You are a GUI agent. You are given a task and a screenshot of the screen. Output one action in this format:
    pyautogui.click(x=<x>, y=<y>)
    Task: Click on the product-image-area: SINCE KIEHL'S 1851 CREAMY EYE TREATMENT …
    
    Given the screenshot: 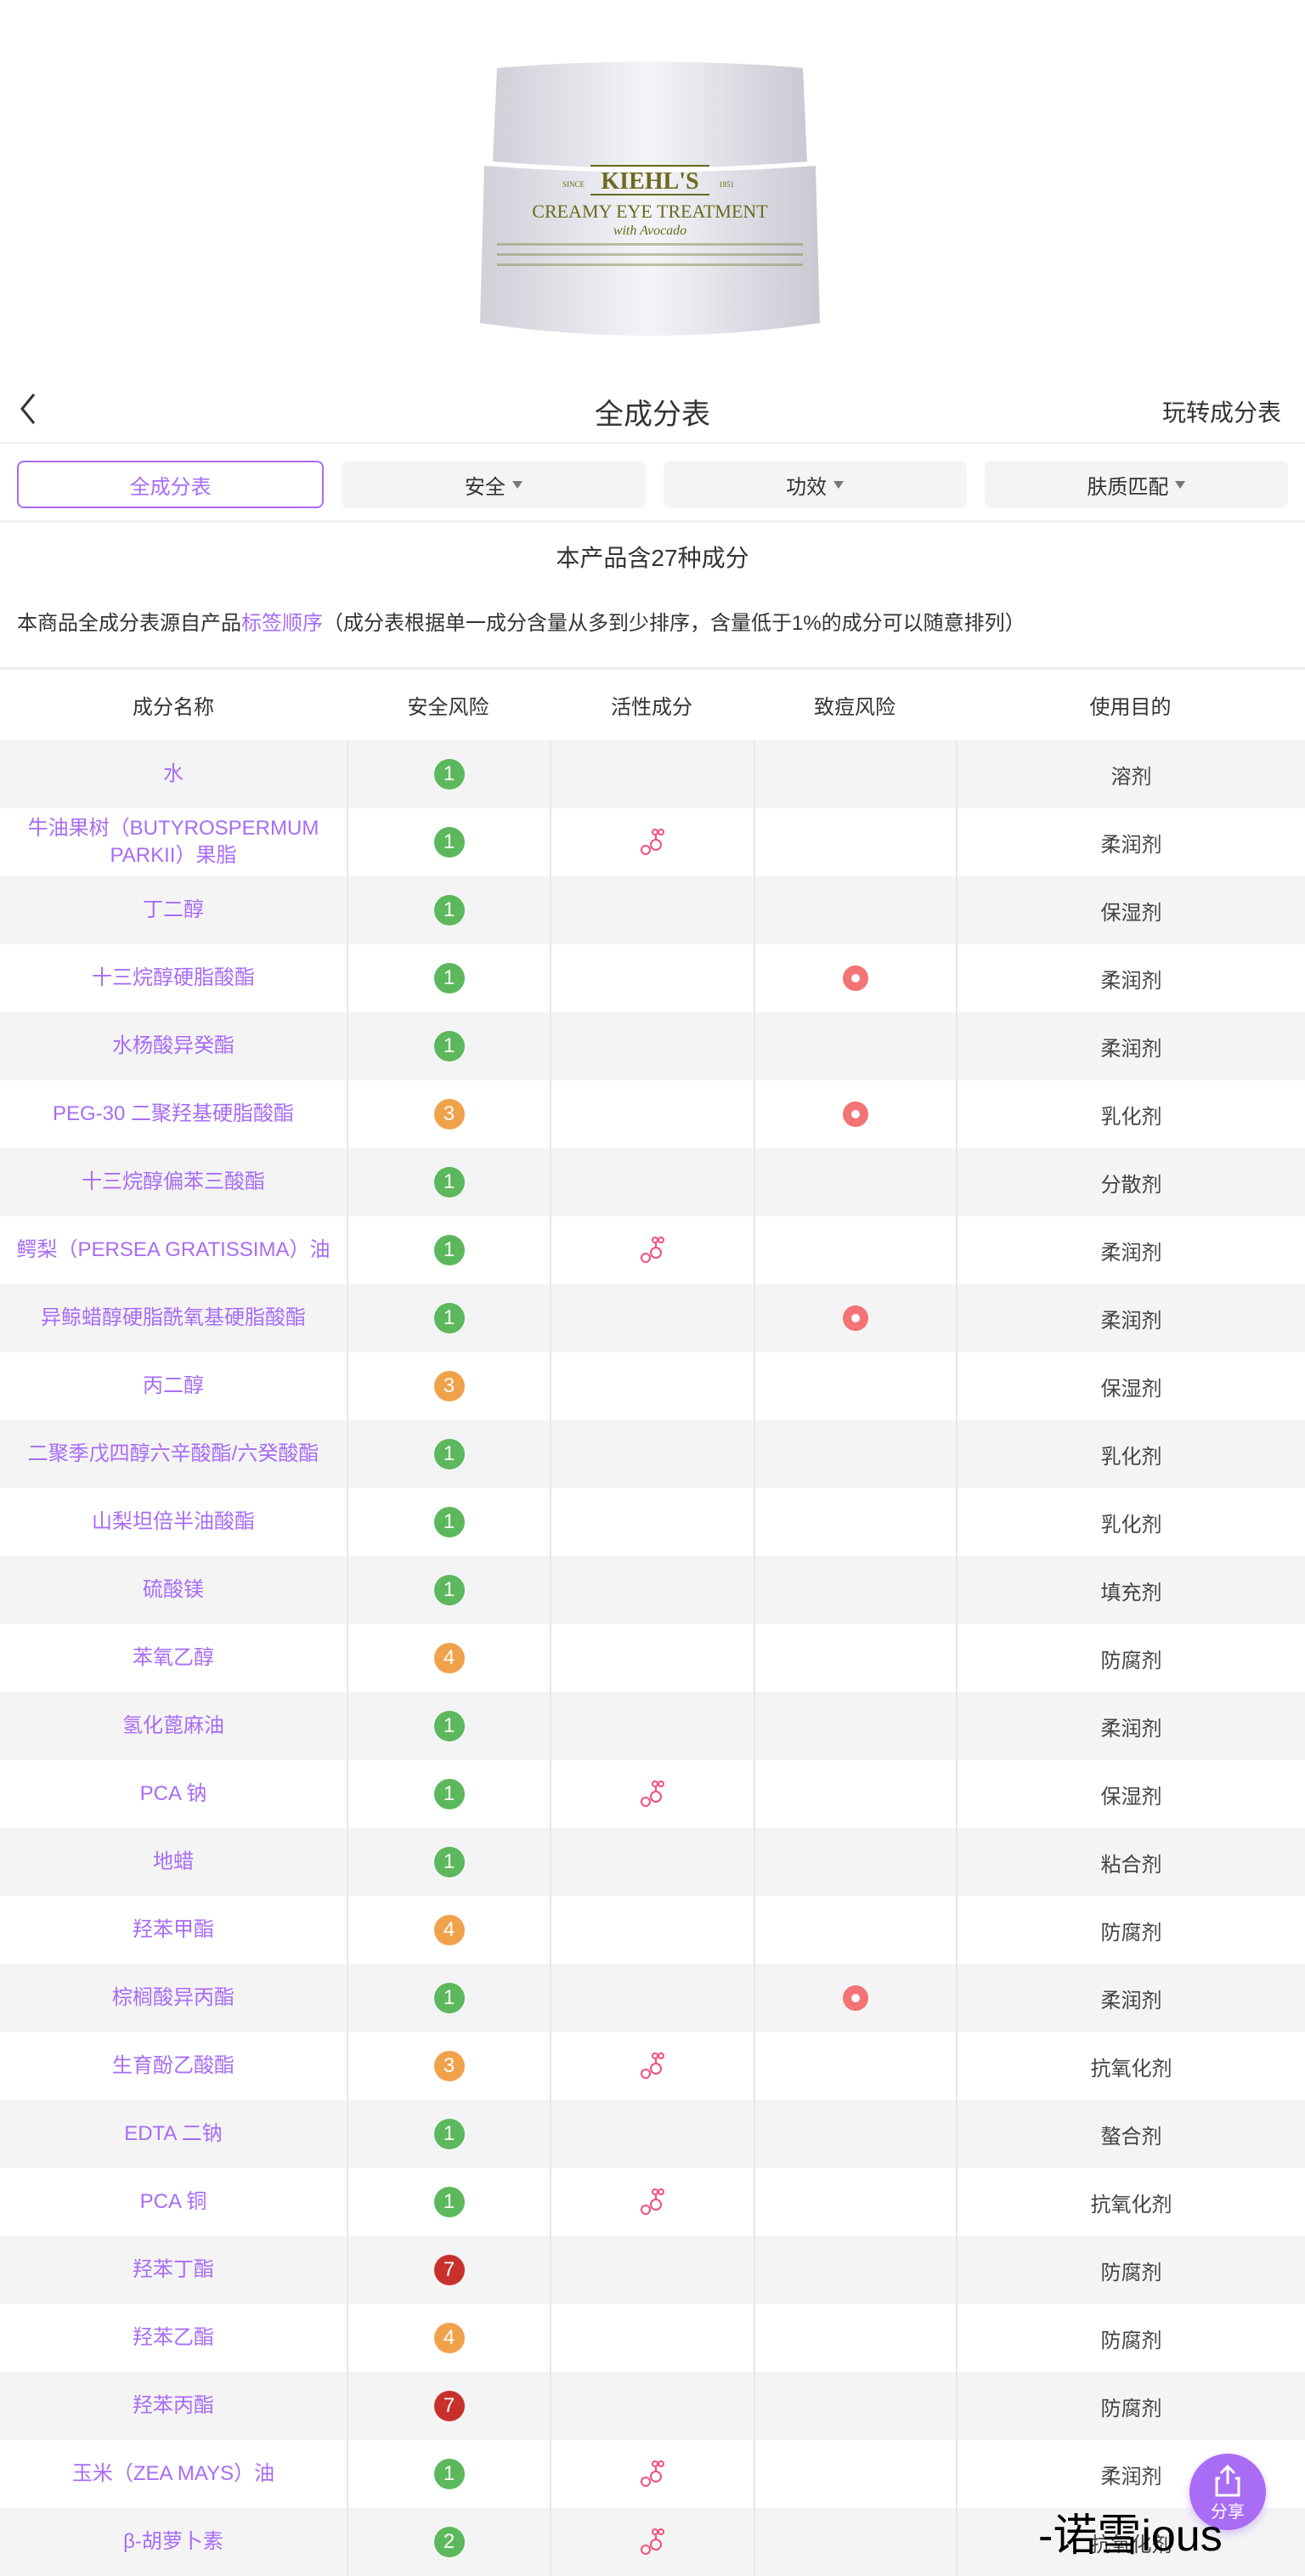 What is the action you would take?
    pyautogui.click(x=652, y=187)
    